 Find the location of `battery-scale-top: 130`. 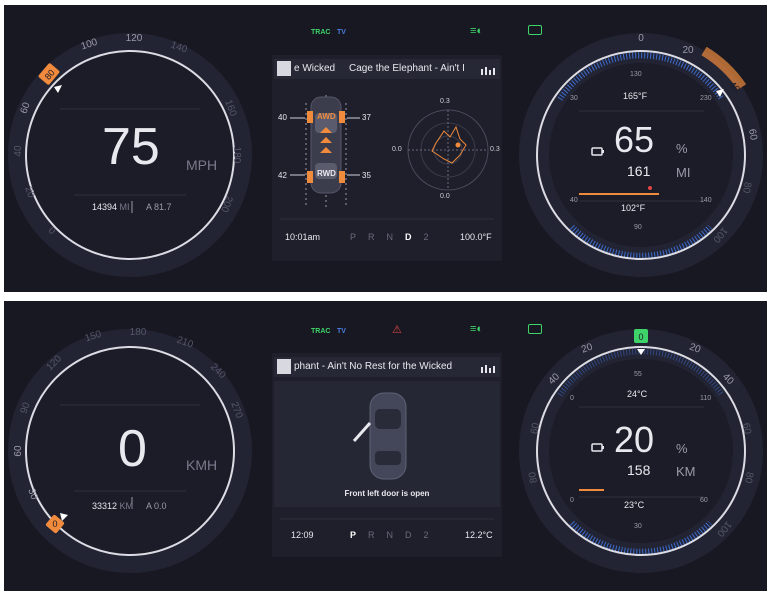

battery-scale-top: 130 is located at coordinates (636, 74).